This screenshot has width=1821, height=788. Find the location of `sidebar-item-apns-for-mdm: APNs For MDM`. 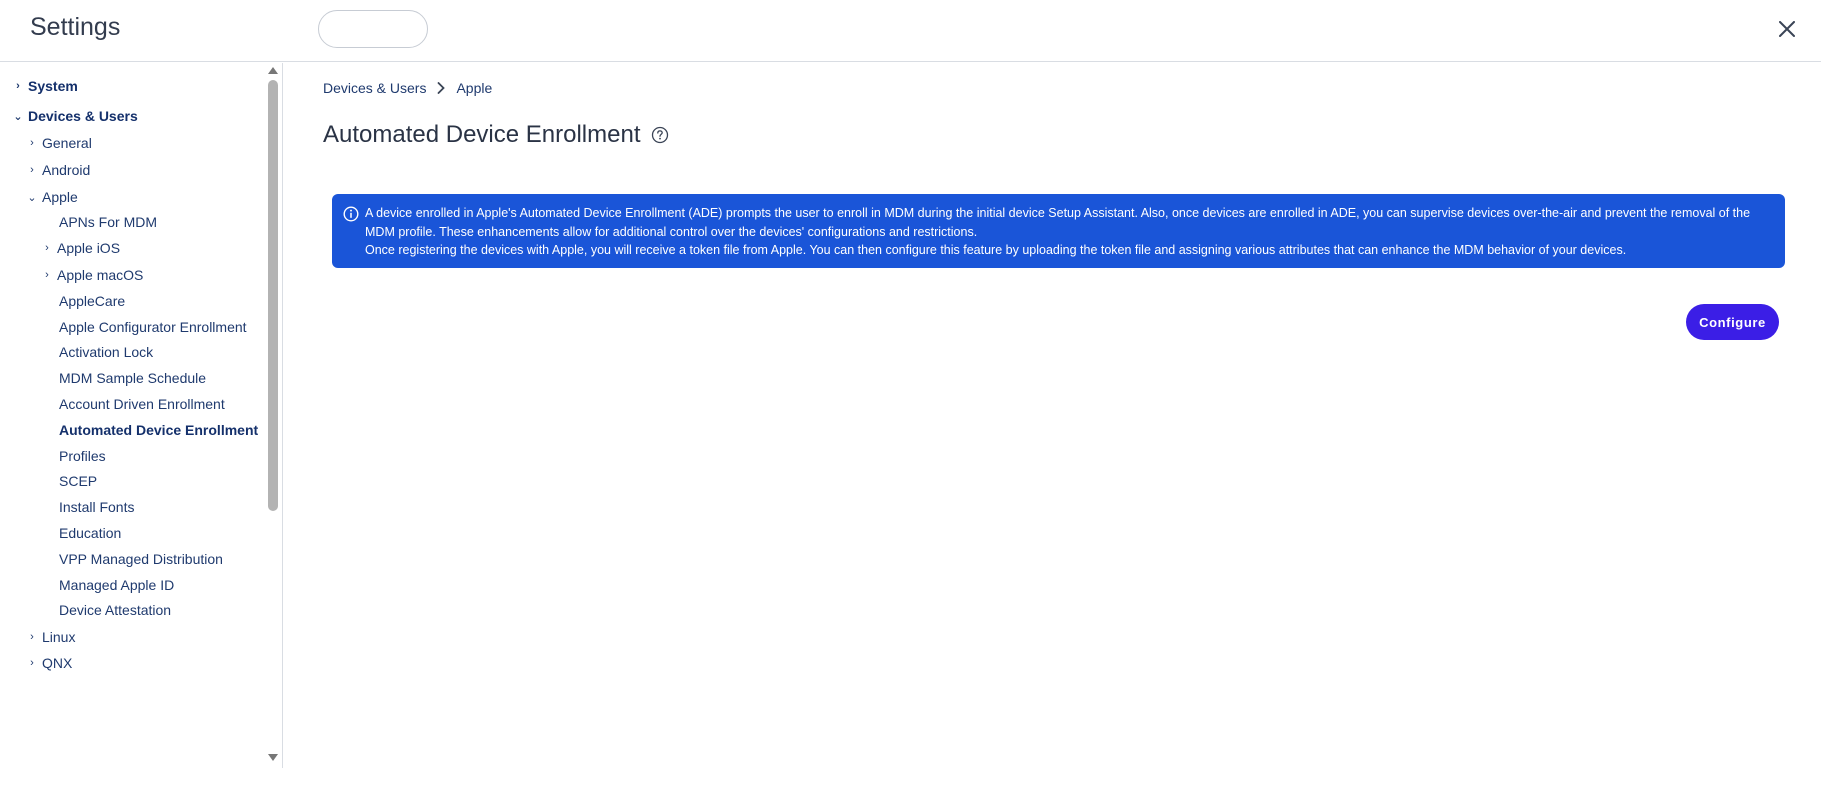

sidebar-item-apns-for-mdm: APNs For MDM is located at coordinates (108, 222).